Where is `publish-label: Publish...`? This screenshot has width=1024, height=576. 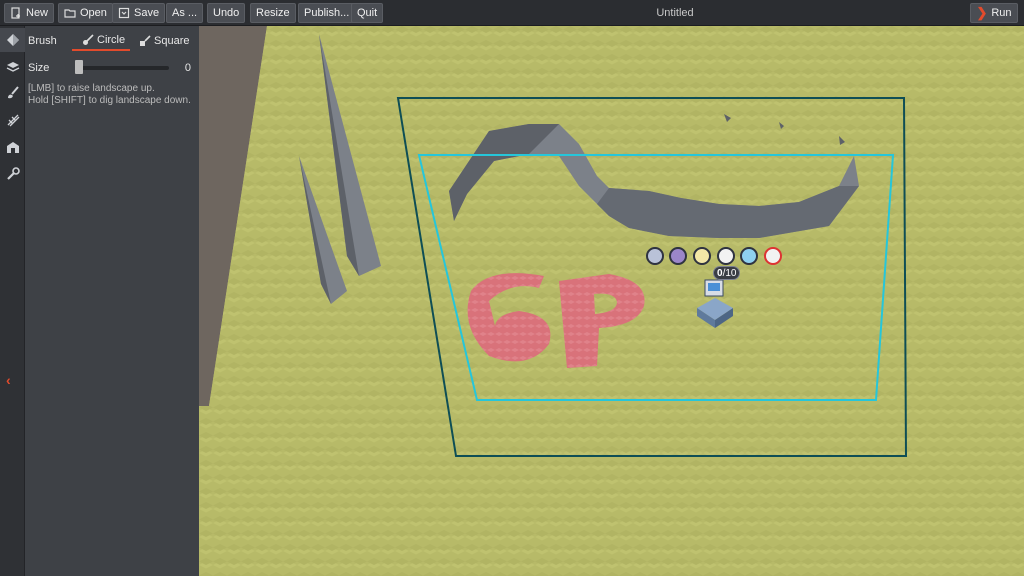 publish-label: Publish... is located at coordinates (327, 13).